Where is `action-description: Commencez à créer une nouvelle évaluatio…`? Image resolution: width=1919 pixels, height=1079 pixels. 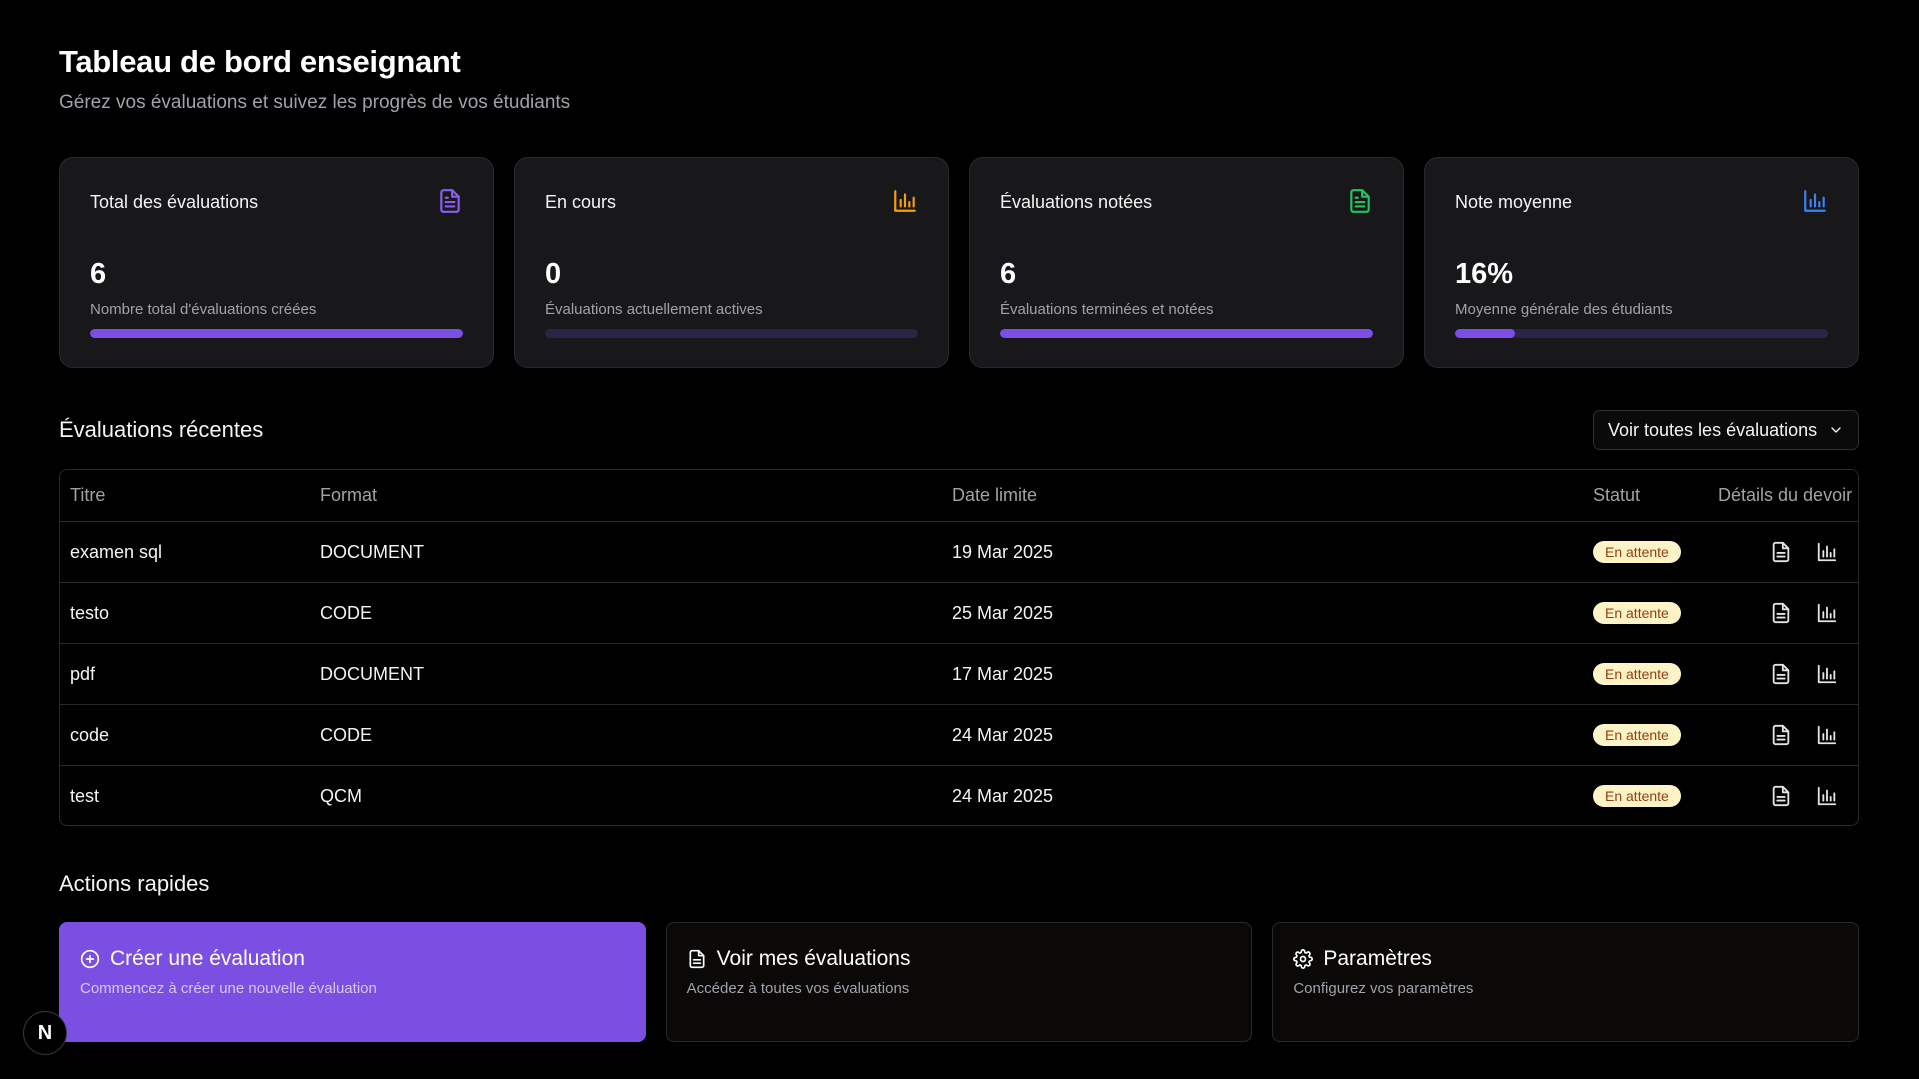
action-description: Commencez à créer une nouvelle évaluatio… is located at coordinates (228, 988).